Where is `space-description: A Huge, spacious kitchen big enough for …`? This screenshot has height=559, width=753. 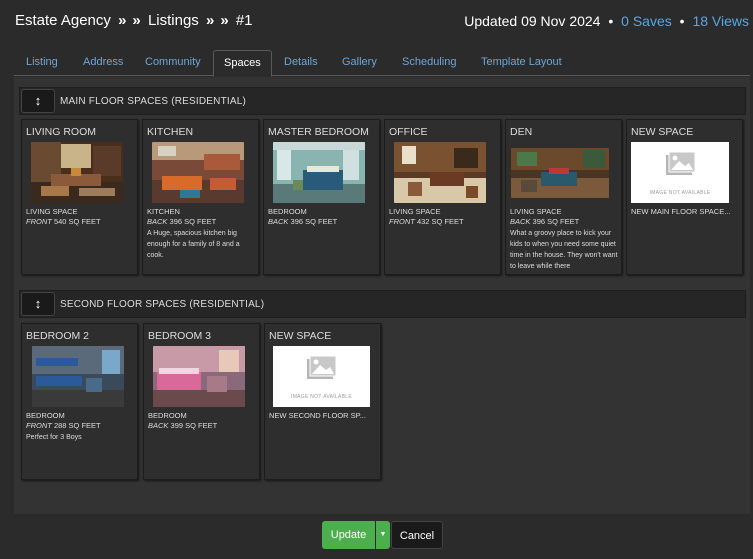 space-description: A Huge, spacious kitchen big enough for … is located at coordinates (193, 244).